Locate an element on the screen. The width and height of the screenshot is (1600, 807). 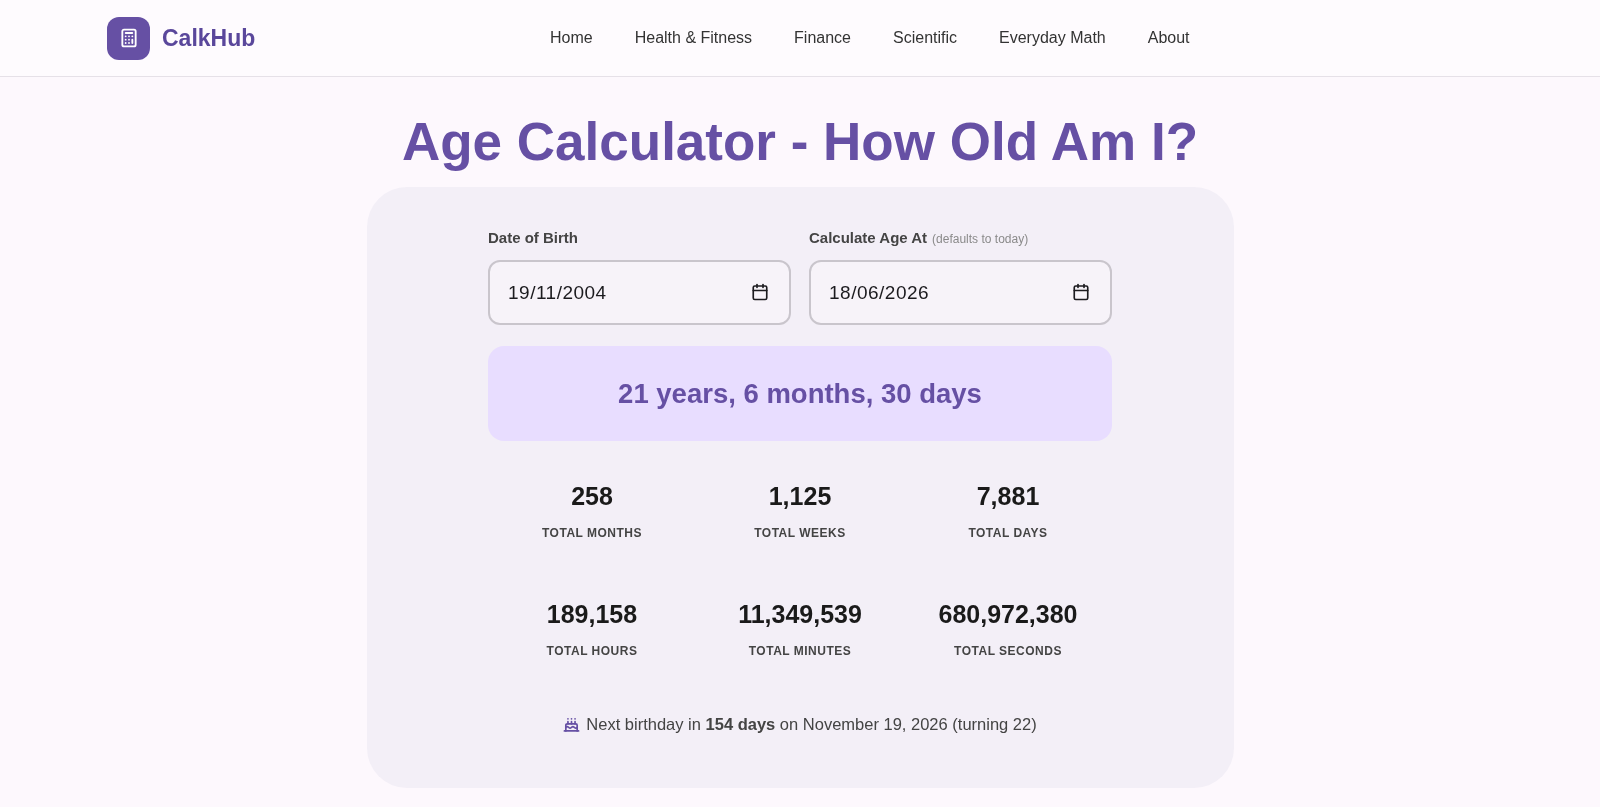
nav-link: Scientific is located at coordinates (925, 38).